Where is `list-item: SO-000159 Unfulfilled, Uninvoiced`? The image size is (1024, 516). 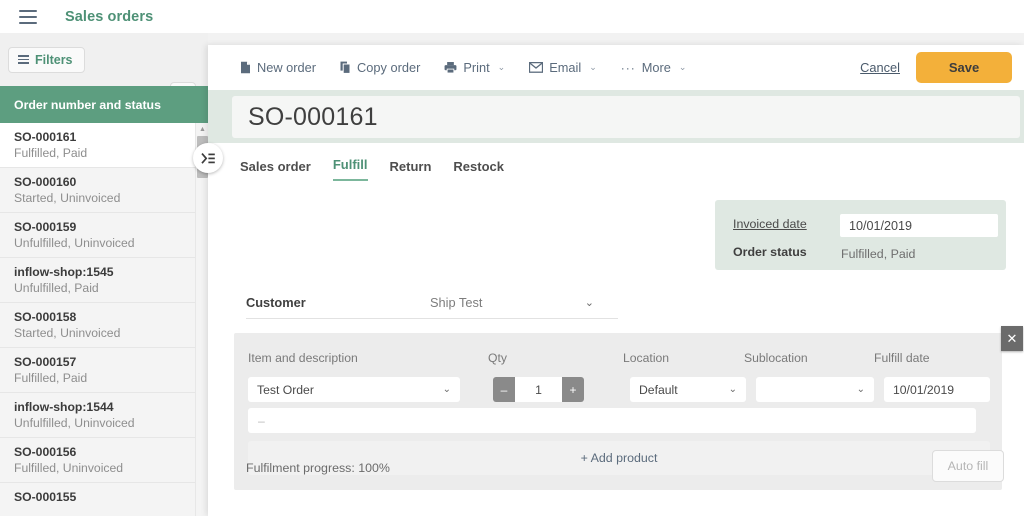
list-item: SO-000159 Unfulfilled, Uninvoiced is located at coordinates (104, 235).